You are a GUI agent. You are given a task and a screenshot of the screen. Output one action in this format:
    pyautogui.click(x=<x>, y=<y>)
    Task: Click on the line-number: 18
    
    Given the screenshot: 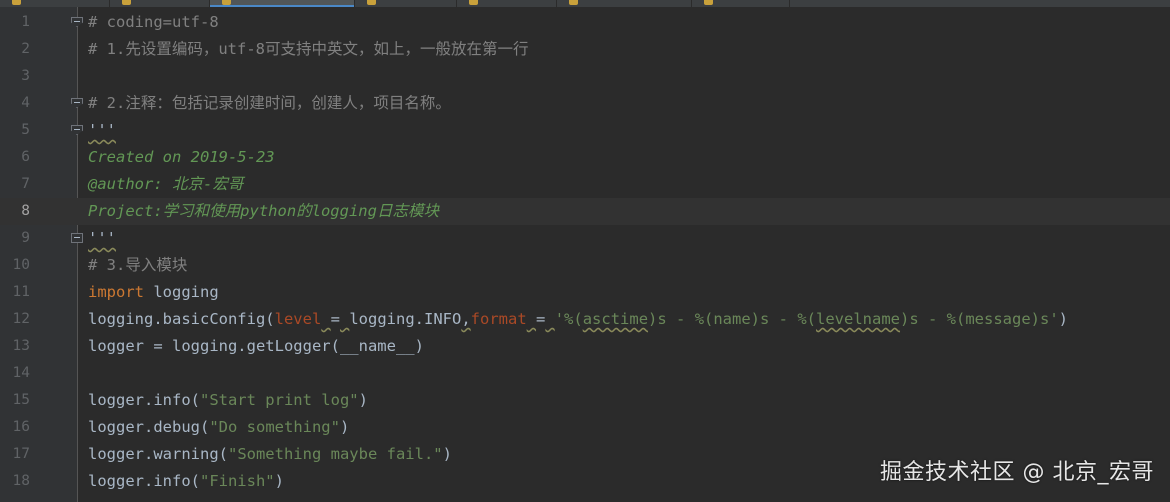 What is the action you would take?
    pyautogui.click(x=21, y=481)
    